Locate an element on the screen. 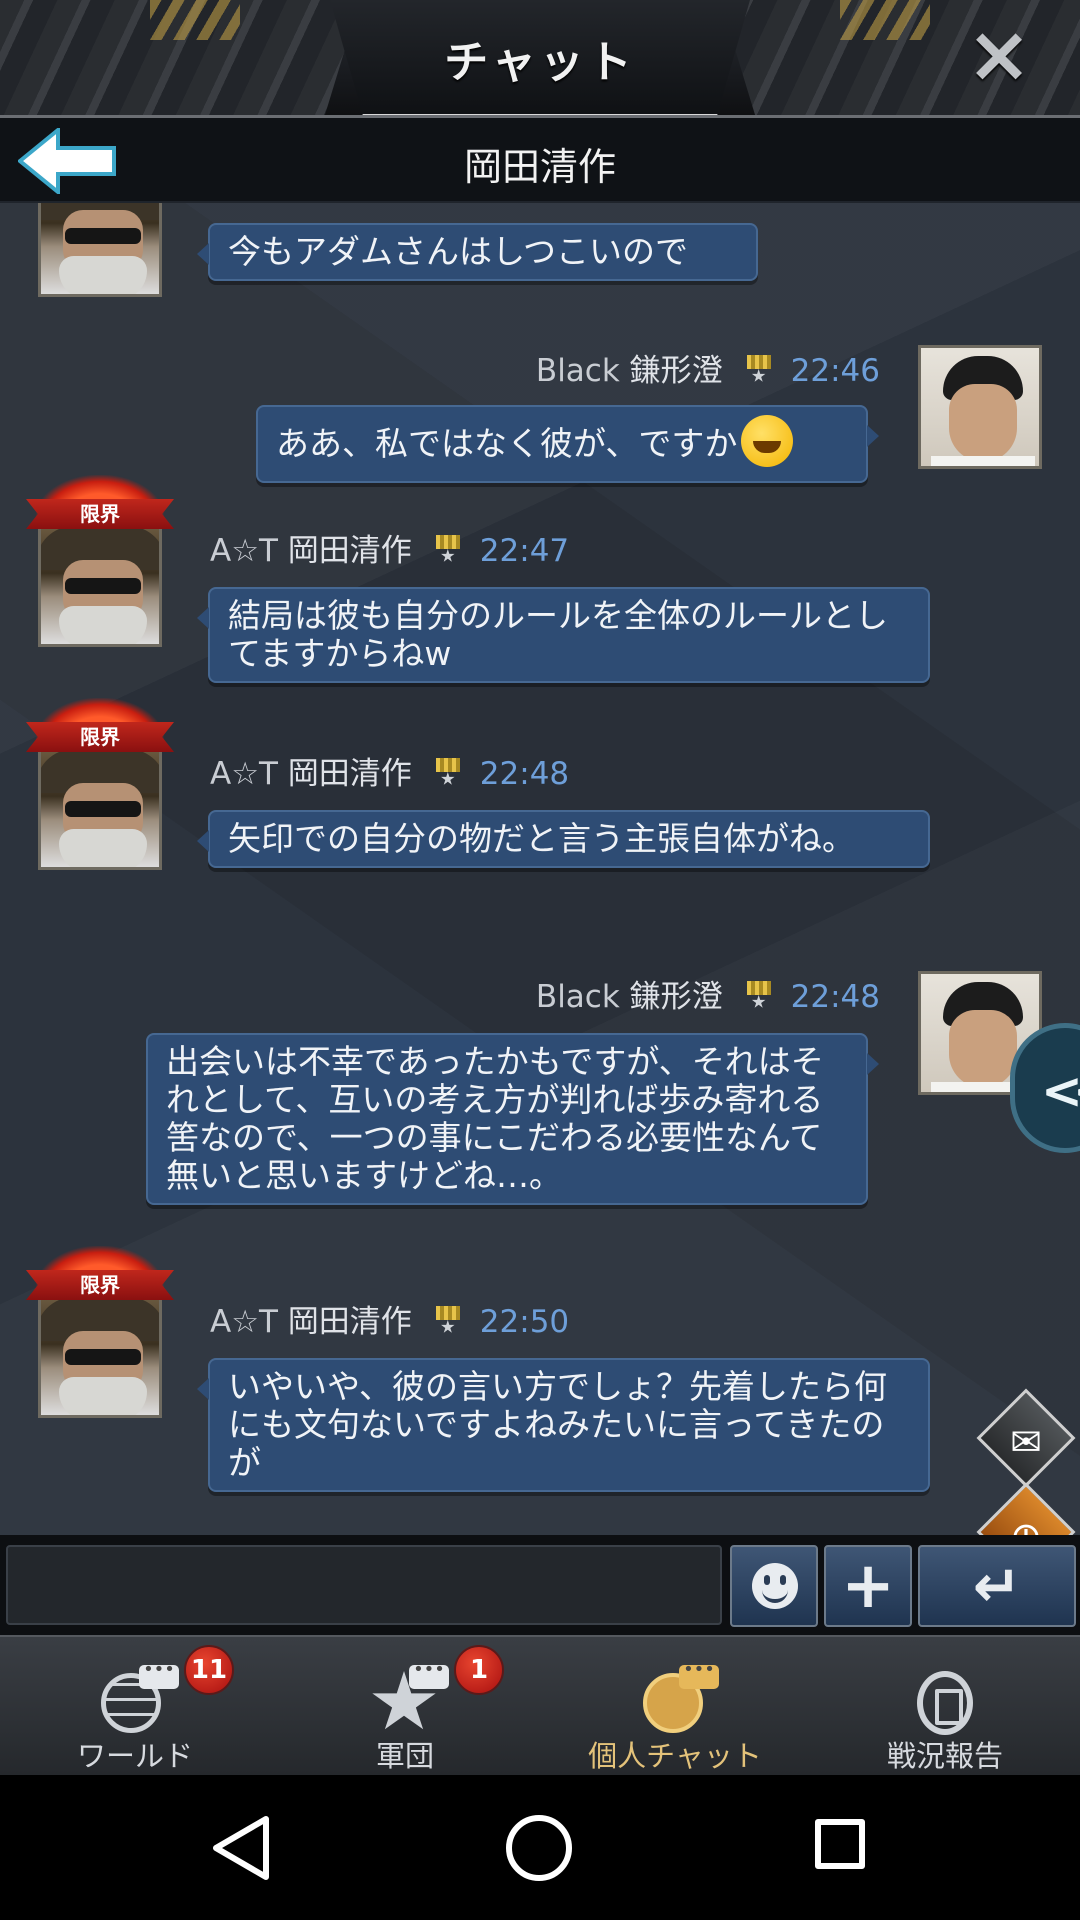  tab-label: 戦況報告 is located at coordinates (944, 1756).